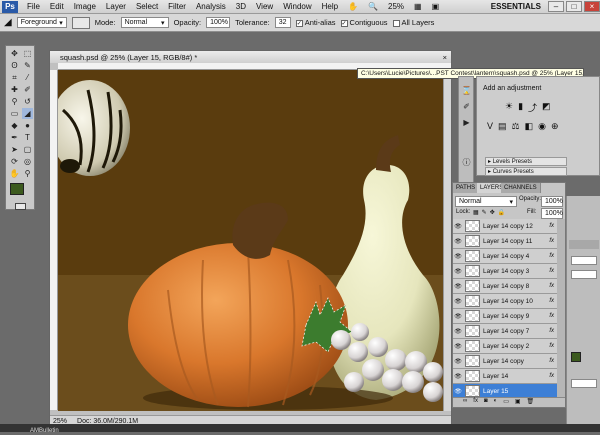 This screenshot has width=600, height=435. Describe the element at coordinates (509, 107) in the screenshot. I see `brightness-icon: ☀` at that location.